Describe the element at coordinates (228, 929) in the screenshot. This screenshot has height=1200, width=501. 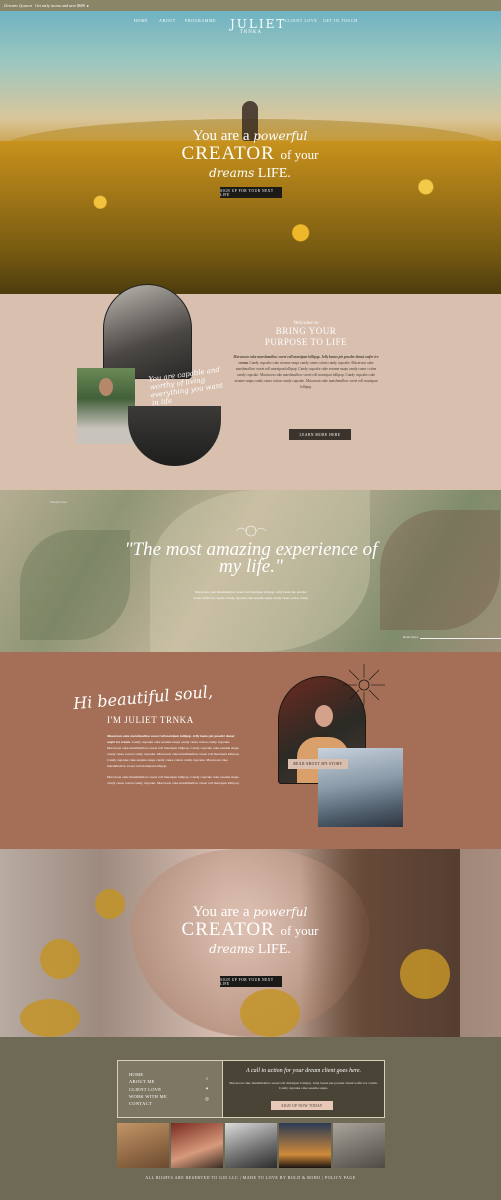
I see `hero2-line2: CREATOR` at that location.